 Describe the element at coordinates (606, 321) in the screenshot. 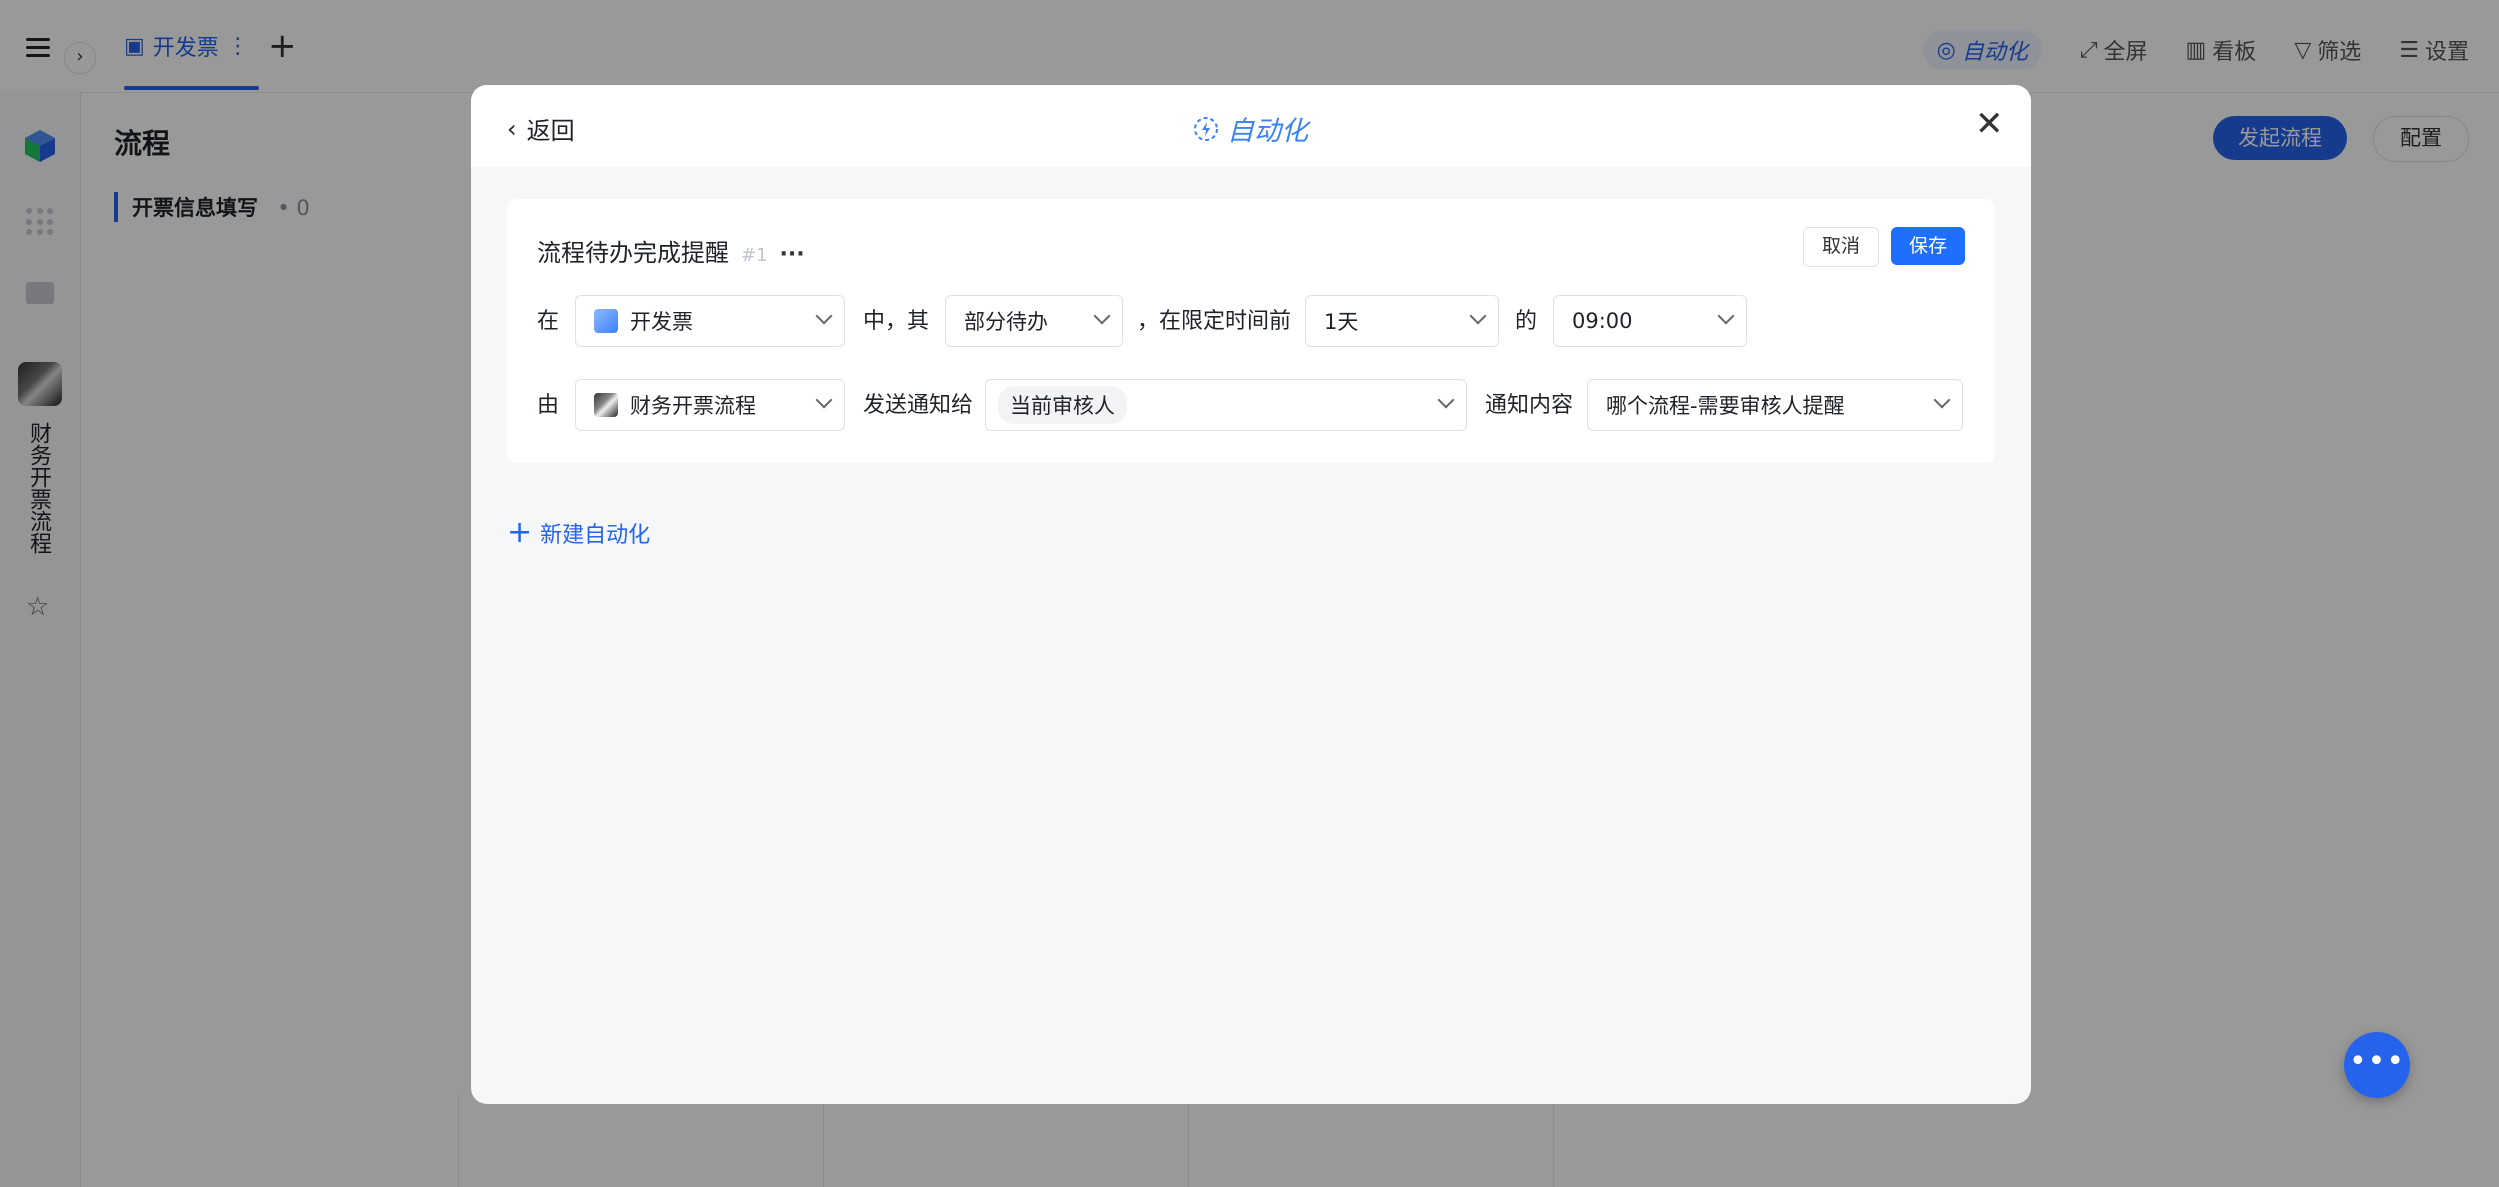

I see `form-icon` at that location.